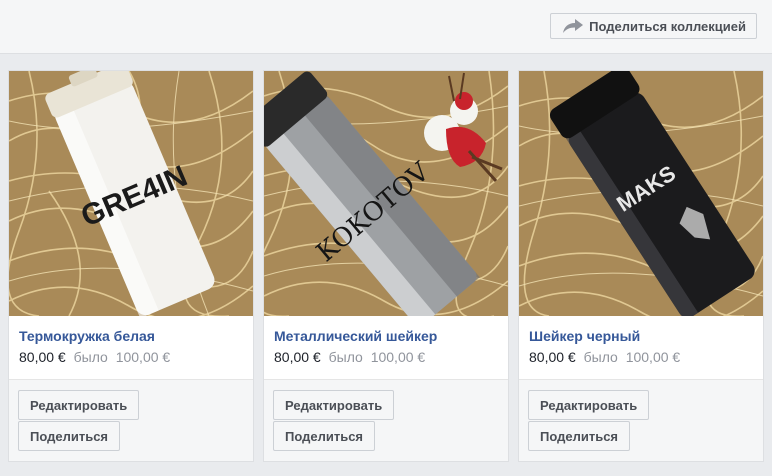  What do you see at coordinates (386, 27) in the screenshot?
I see `collection-header: Поделиться коллекцией` at bounding box center [386, 27].